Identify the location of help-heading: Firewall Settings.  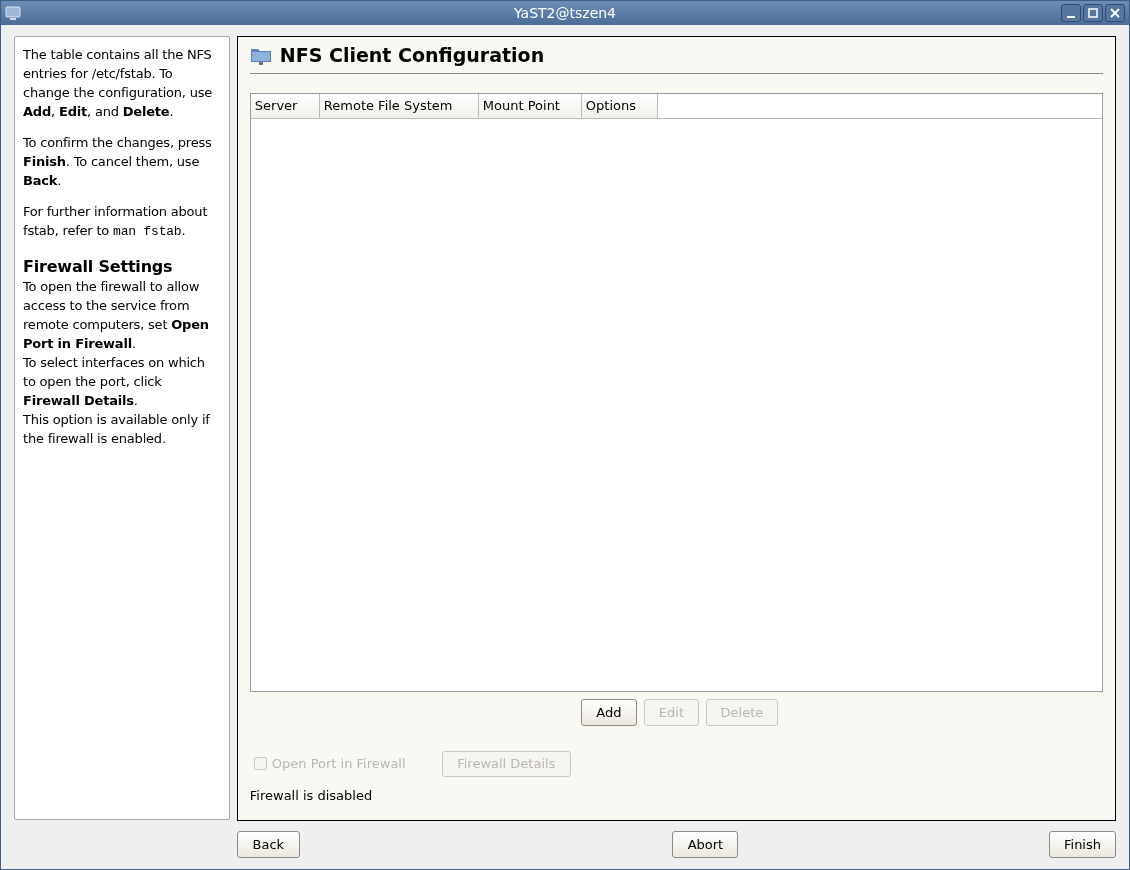
(98, 267).